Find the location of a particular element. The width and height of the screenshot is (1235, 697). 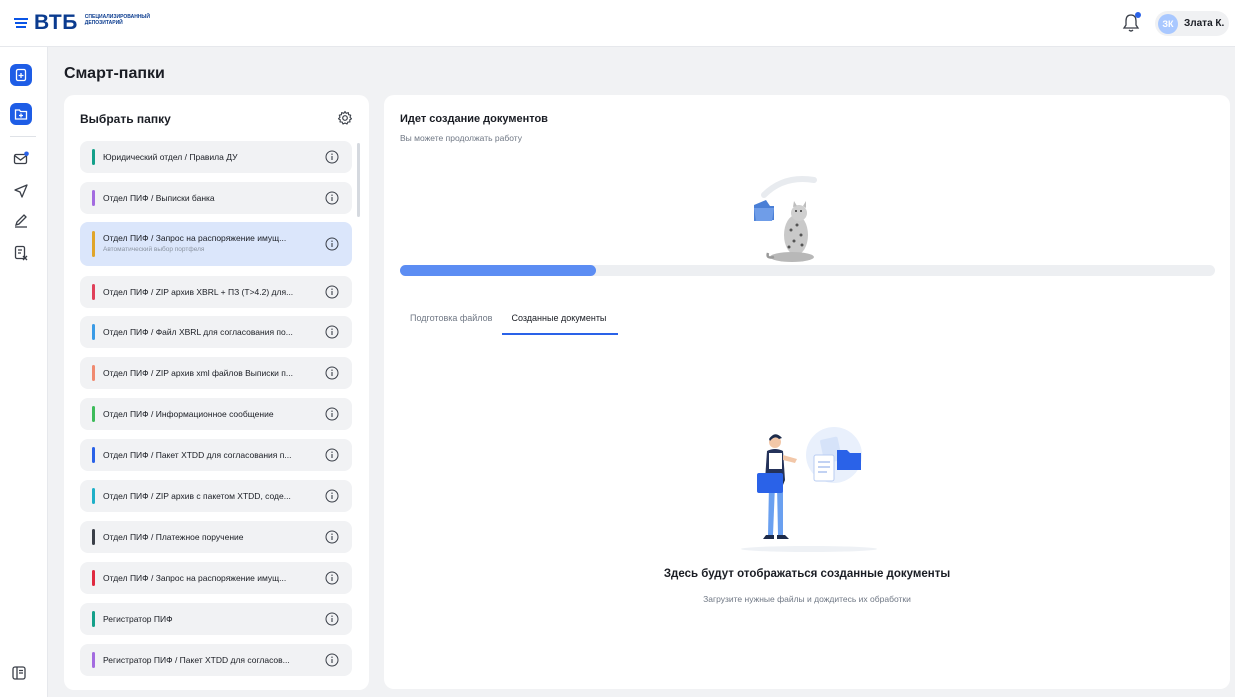

empty-state-illustration is located at coordinates (809, 490).